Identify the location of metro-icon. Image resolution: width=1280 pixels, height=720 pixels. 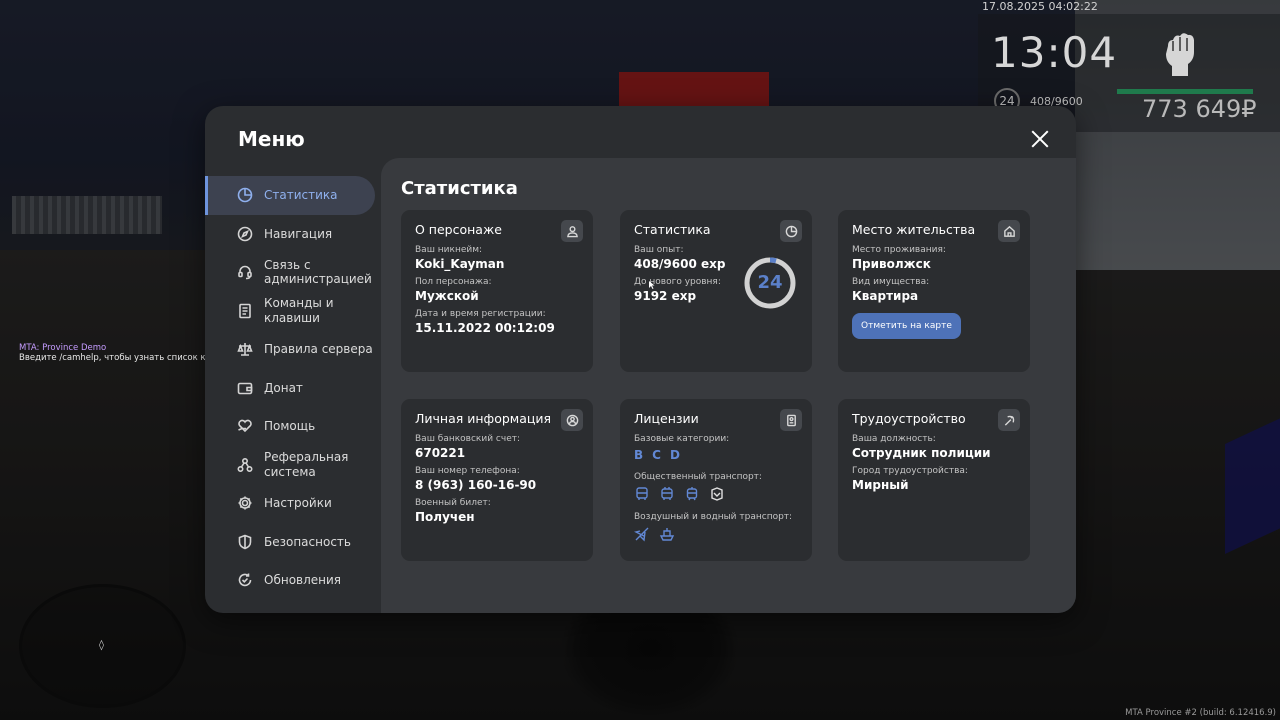
(717, 494).